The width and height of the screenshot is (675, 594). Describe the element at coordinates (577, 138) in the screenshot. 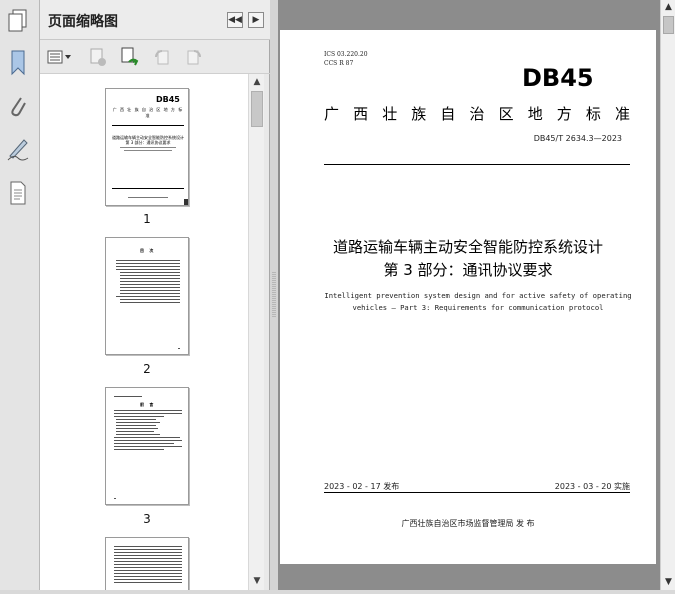

I see `standard-number: DB45/T 2634.3—2023` at that location.